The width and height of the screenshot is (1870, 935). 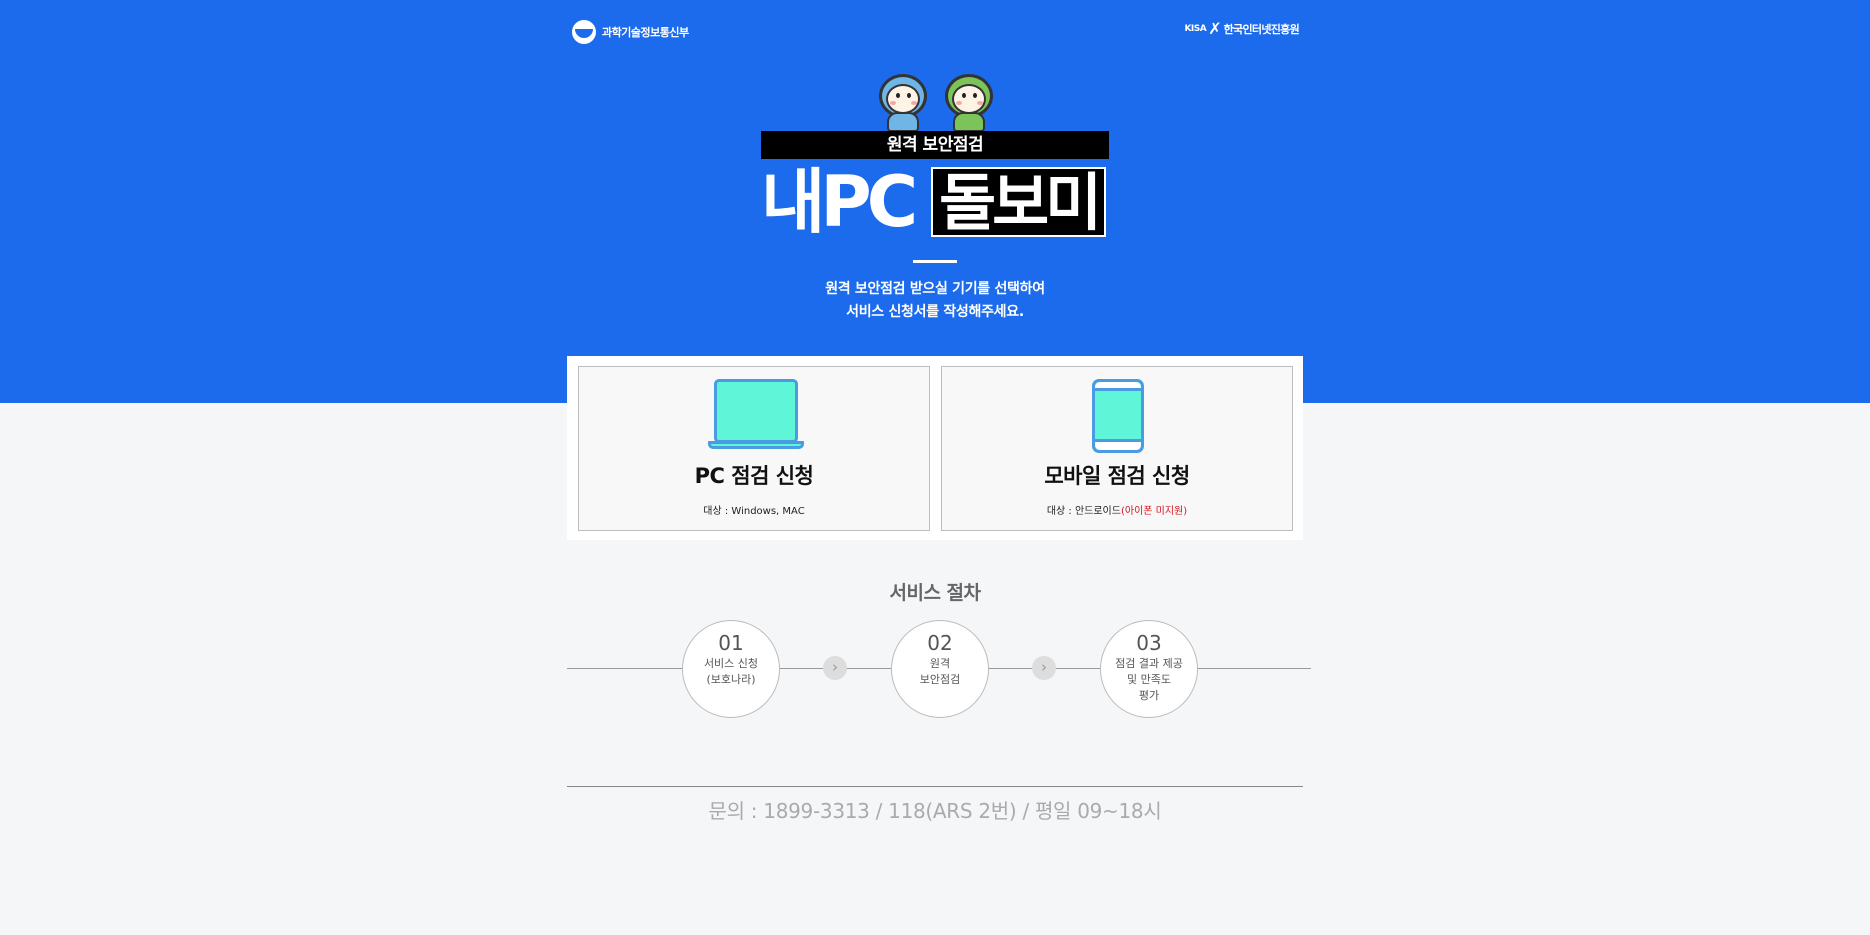 What do you see at coordinates (935, 261) in the screenshot?
I see `title-divider` at bounding box center [935, 261].